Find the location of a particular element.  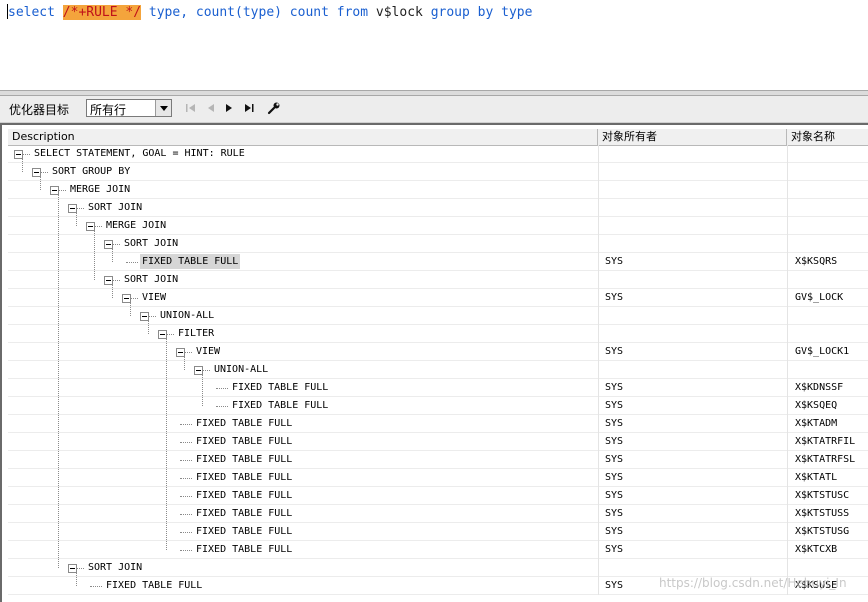

watermark: https://blog.csdn.net/Hehuyi_In is located at coordinates (753, 583).